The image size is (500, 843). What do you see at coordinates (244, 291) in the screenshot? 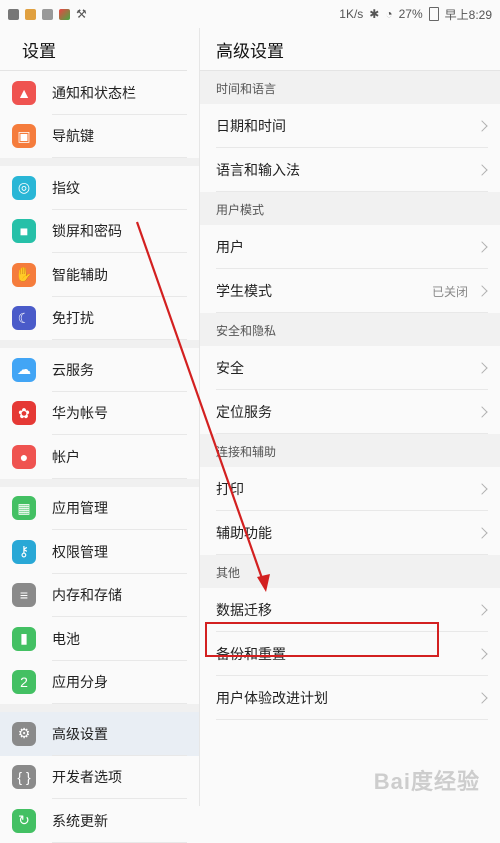
I see `settings-item-label: 学生模式` at bounding box center [244, 291].